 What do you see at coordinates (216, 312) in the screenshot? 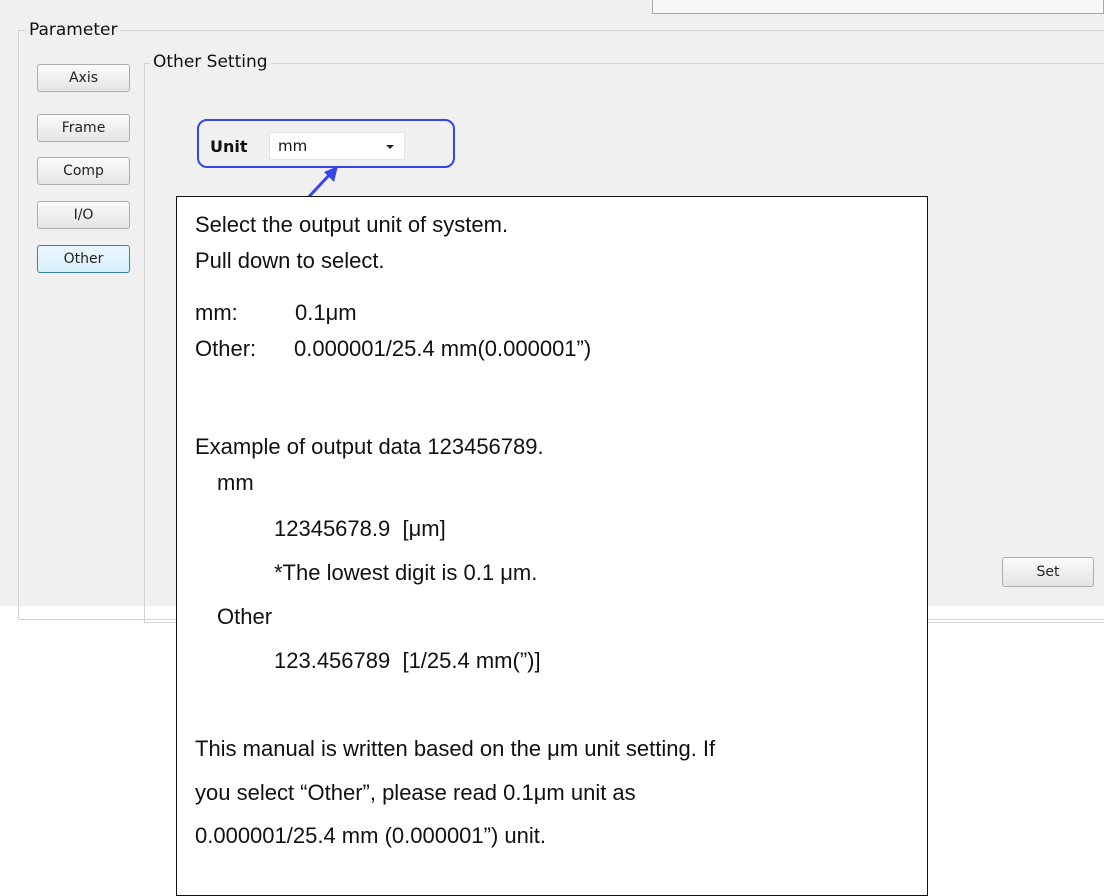
I see `note-line: mm:` at bounding box center [216, 312].